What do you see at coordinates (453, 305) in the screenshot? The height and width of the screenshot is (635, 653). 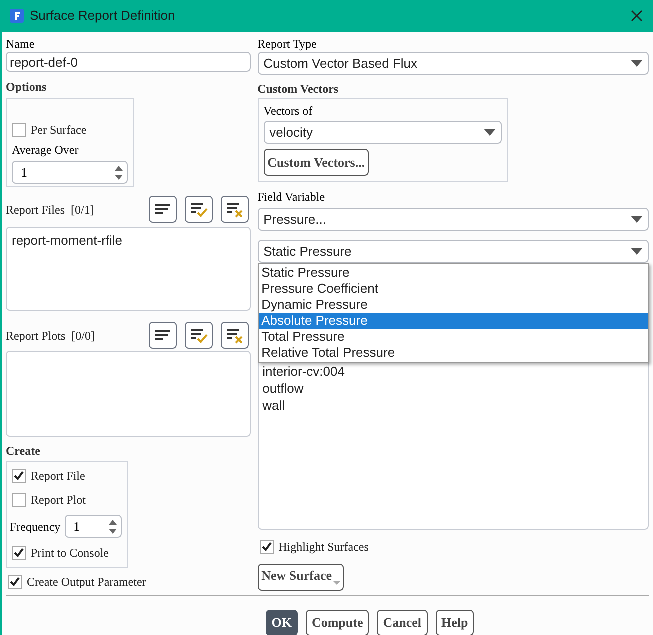 I see `dropdown-option: Dynamic Pressure` at bounding box center [453, 305].